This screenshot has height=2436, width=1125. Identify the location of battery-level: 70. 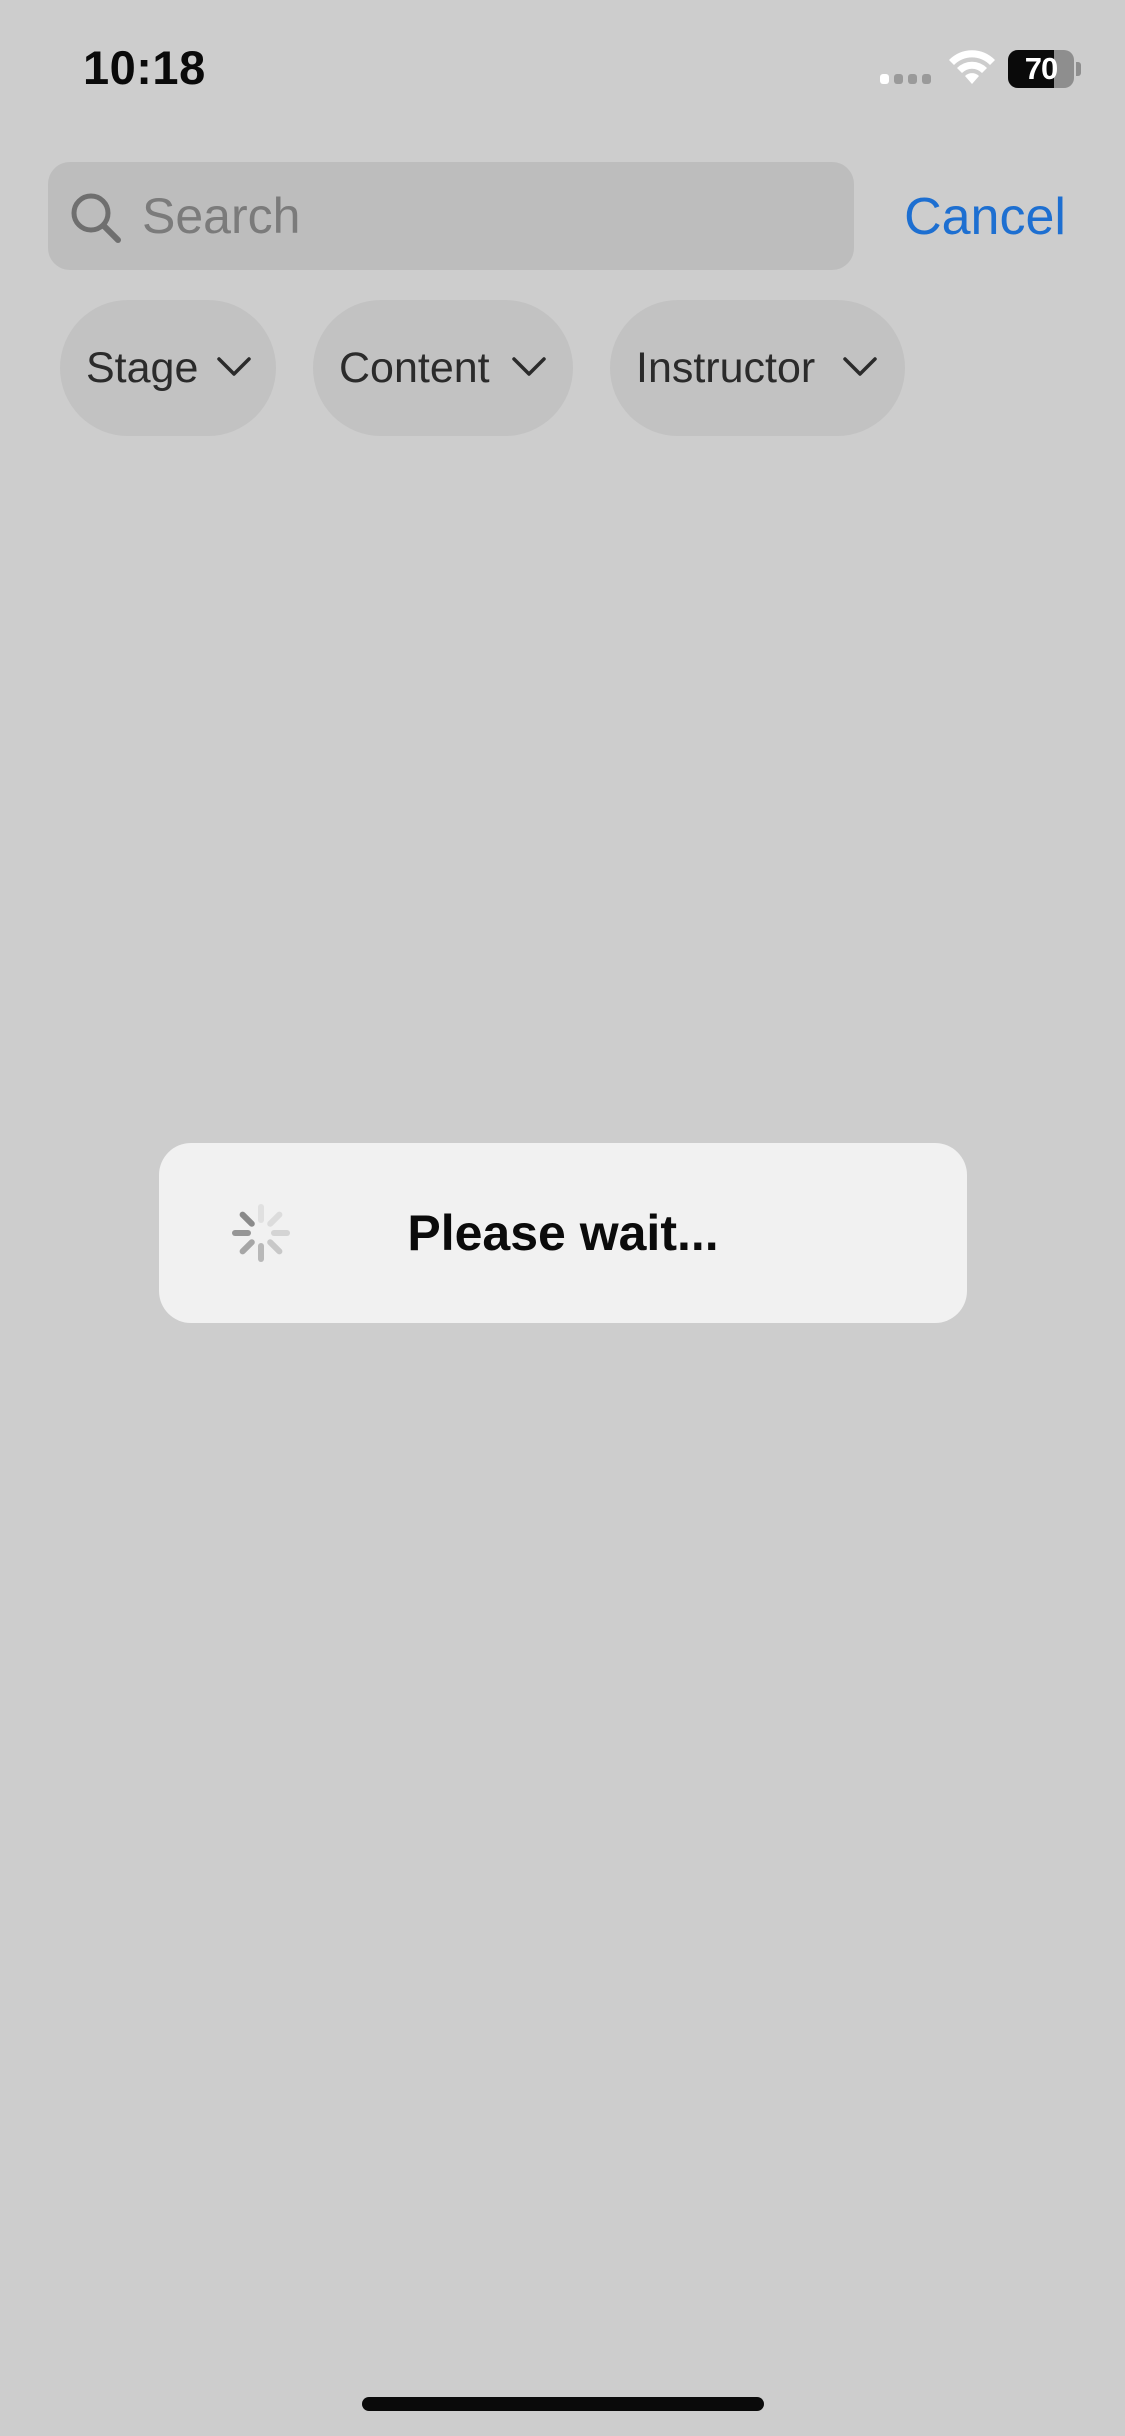
(1041, 68).